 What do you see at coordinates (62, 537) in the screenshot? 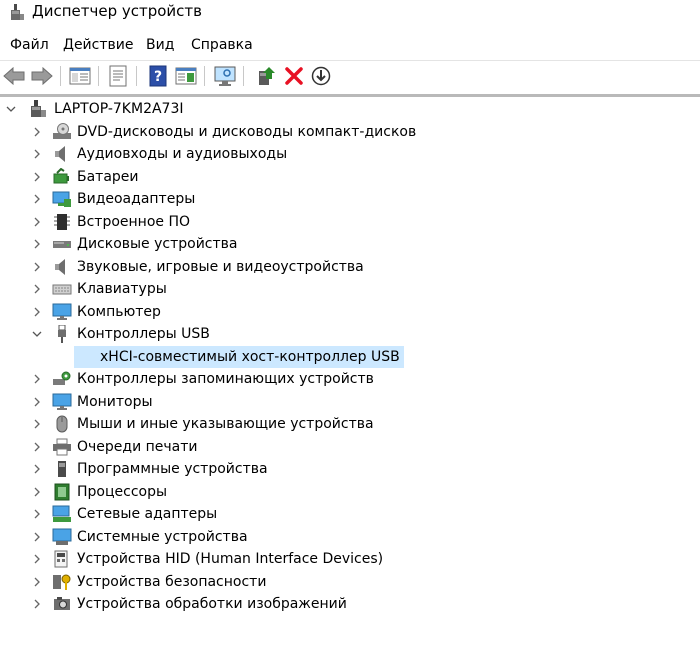
I see `system-device-icon` at bounding box center [62, 537].